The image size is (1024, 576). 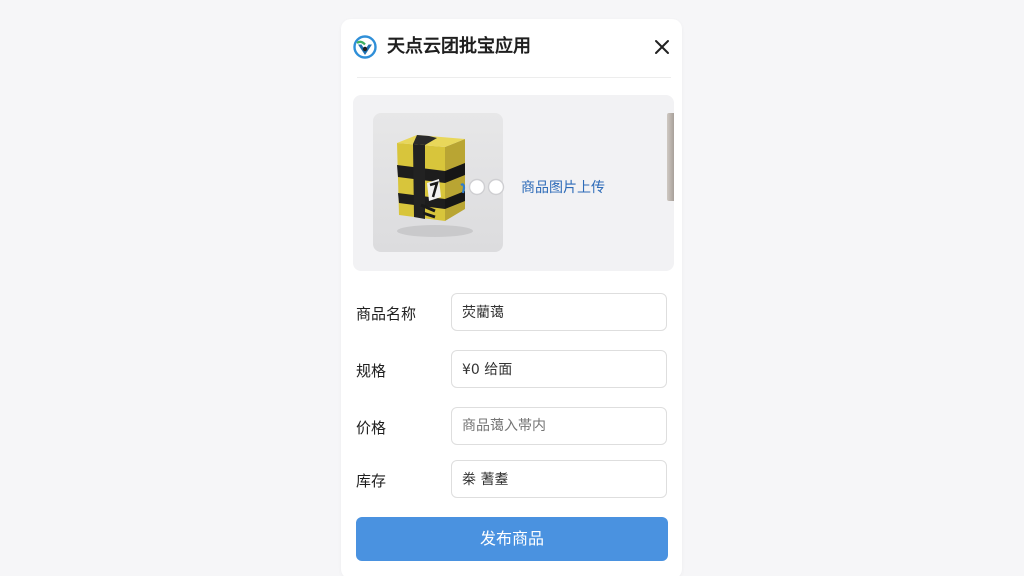 I want to click on image-upload-area: 商品图片上传, so click(x=513, y=183).